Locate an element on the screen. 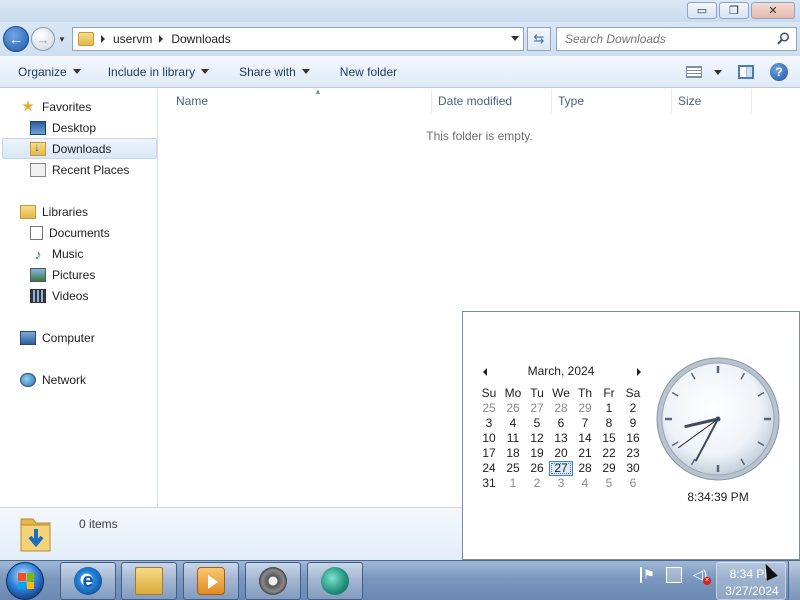 The height and width of the screenshot is (600, 800). taskbar-app-media-player is located at coordinates (211, 581).